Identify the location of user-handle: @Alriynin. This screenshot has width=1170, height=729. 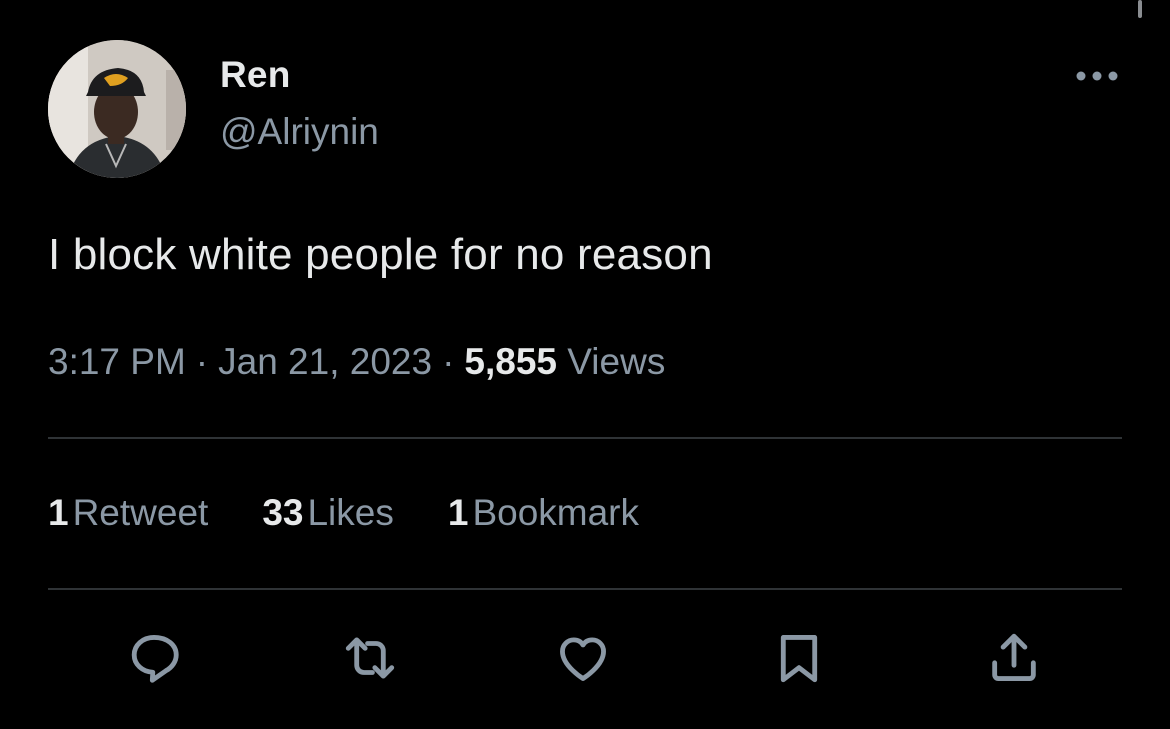
(299, 132).